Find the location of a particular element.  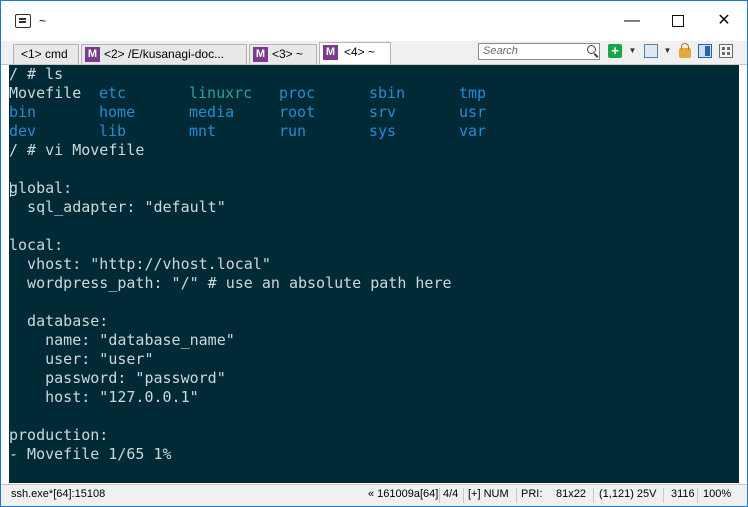

tab-3: M <3> ~ is located at coordinates (283, 54).